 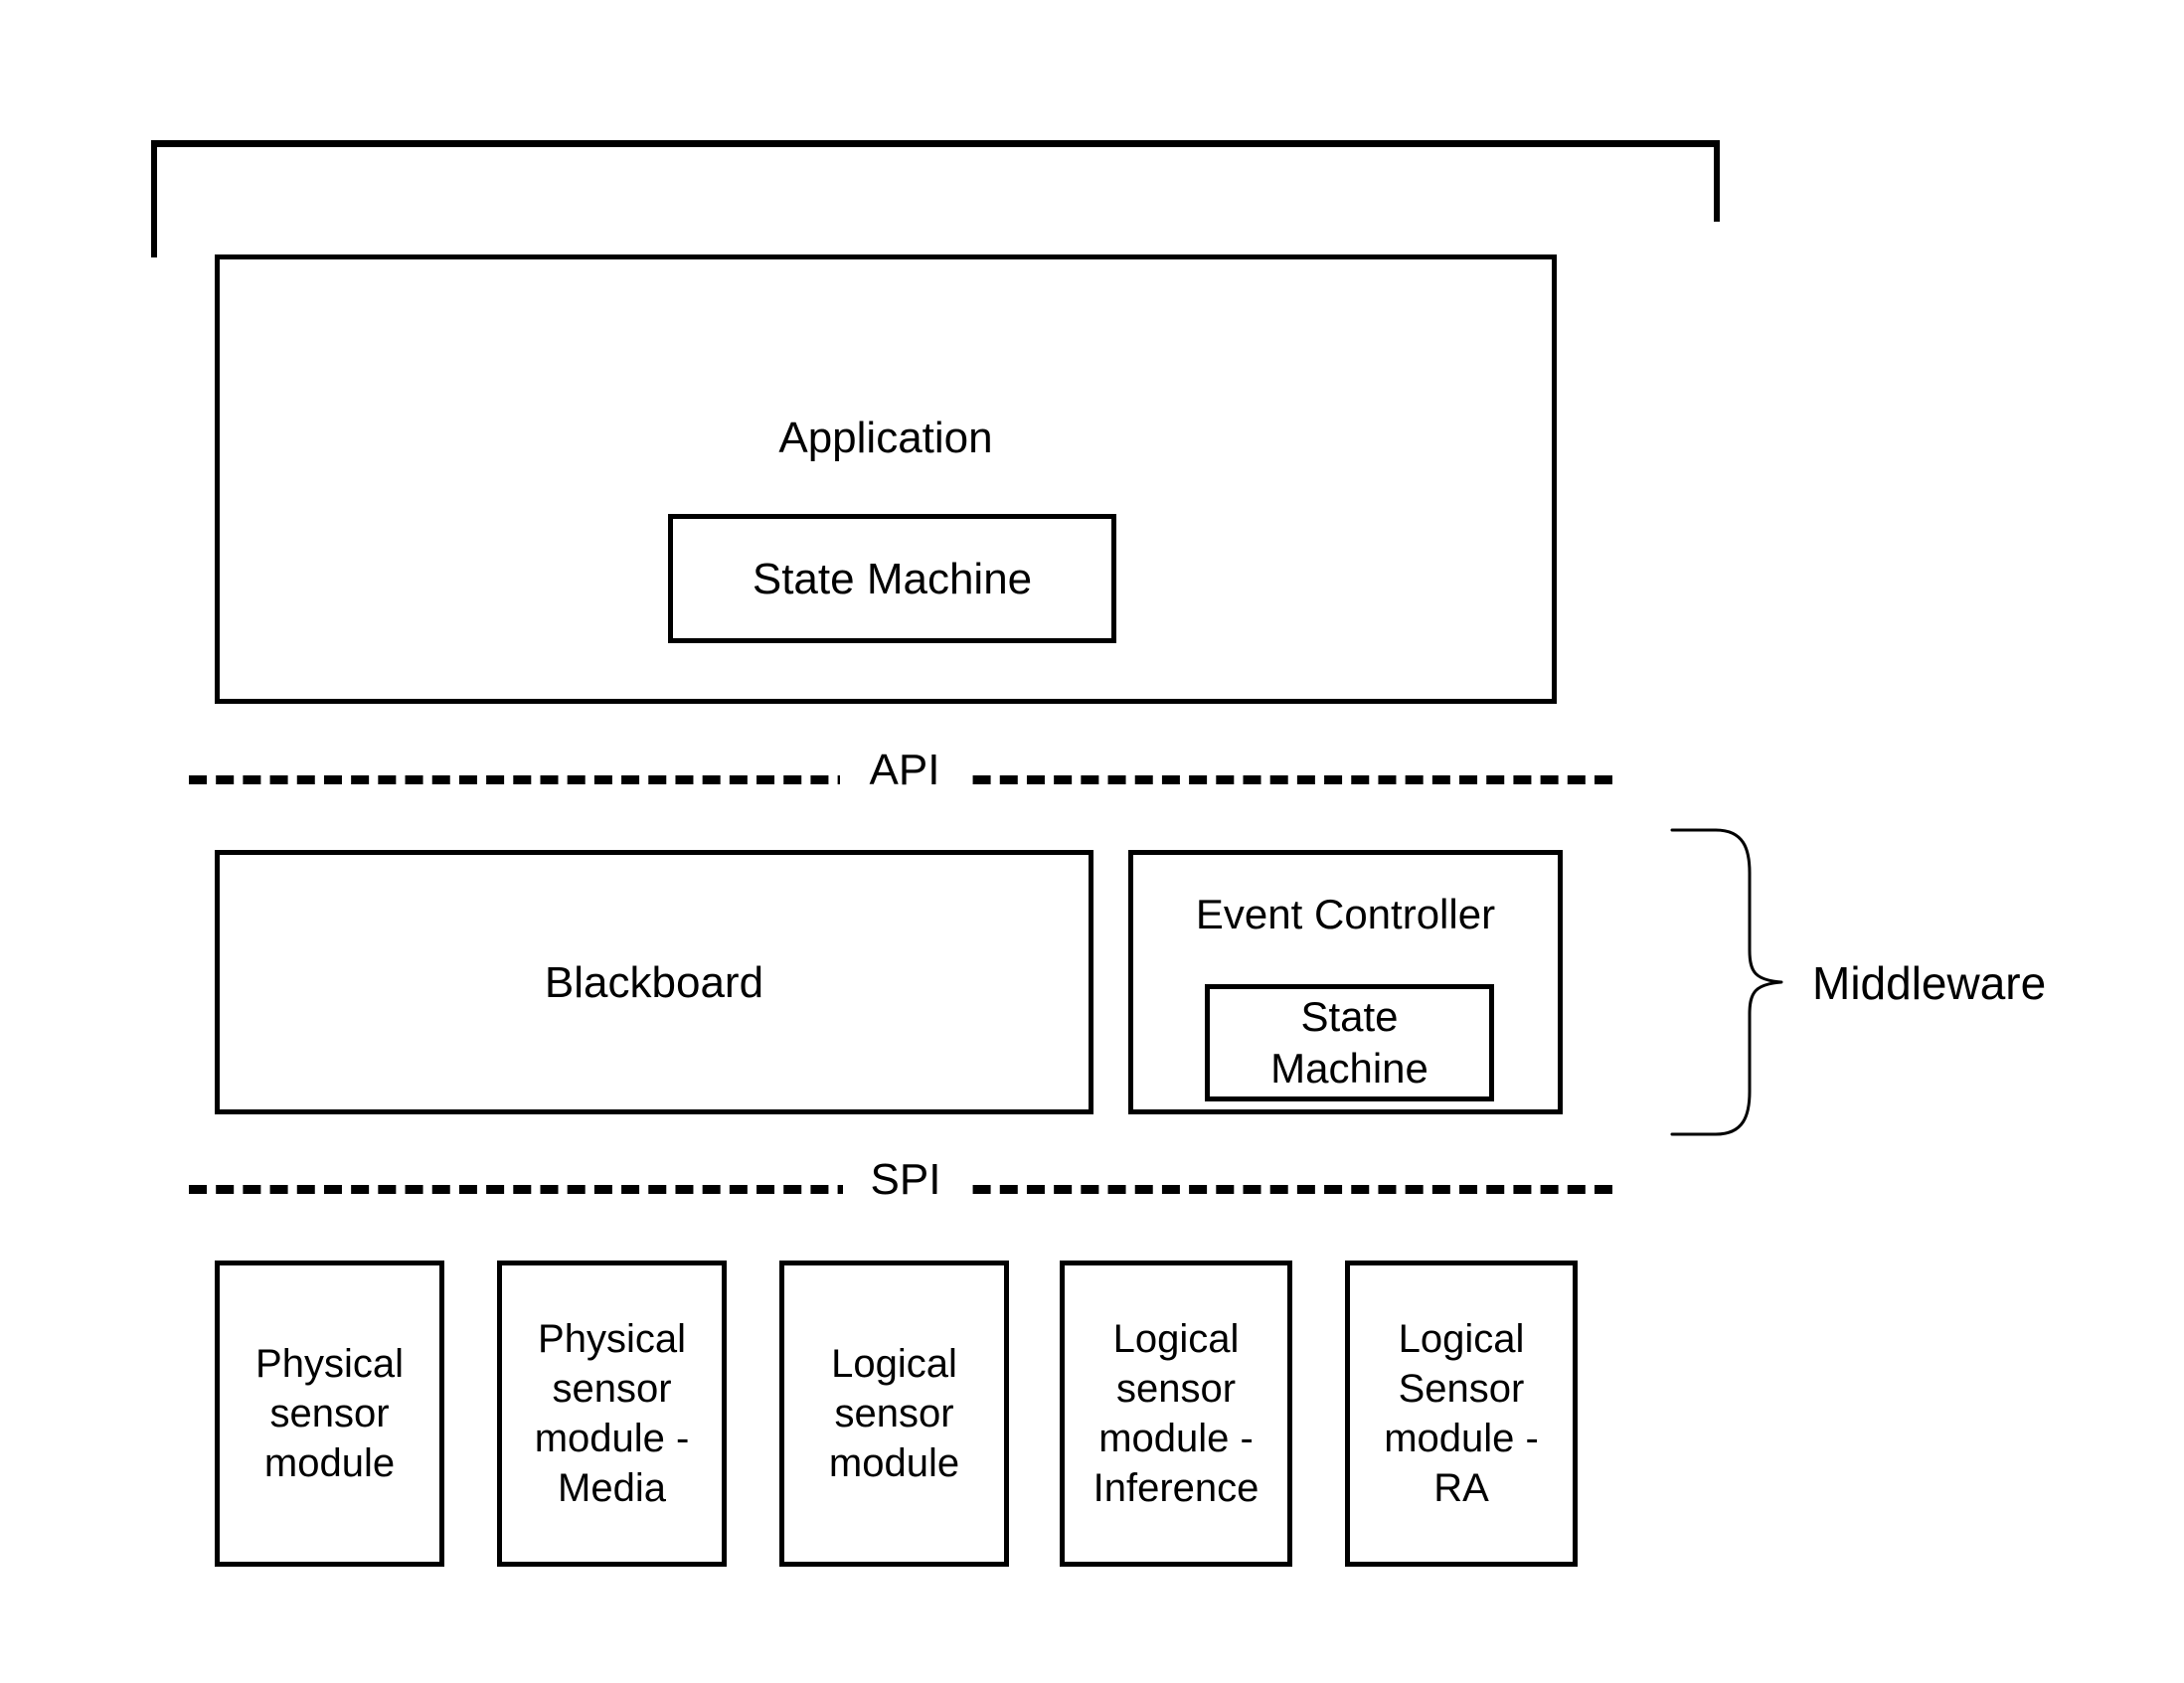 What do you see at coordinates (1726, 982) in the screenshot?
I see `middleware-brace-icon` at bounding box center [1726, 982].